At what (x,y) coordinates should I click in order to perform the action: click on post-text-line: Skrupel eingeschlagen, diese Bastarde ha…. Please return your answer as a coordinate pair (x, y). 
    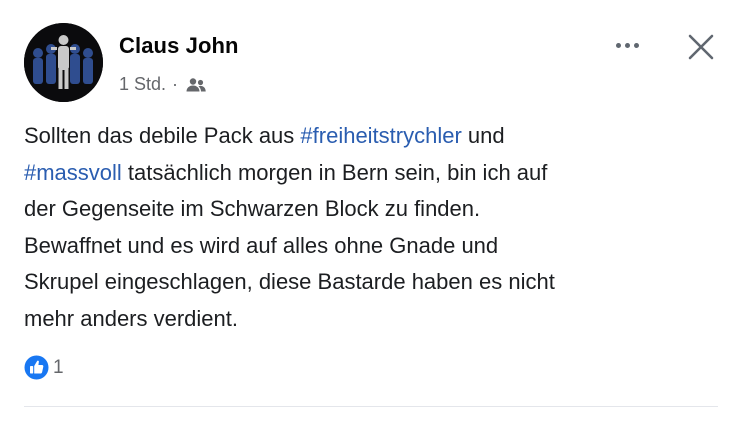
    Looking at the image, I should click on (374, 282).